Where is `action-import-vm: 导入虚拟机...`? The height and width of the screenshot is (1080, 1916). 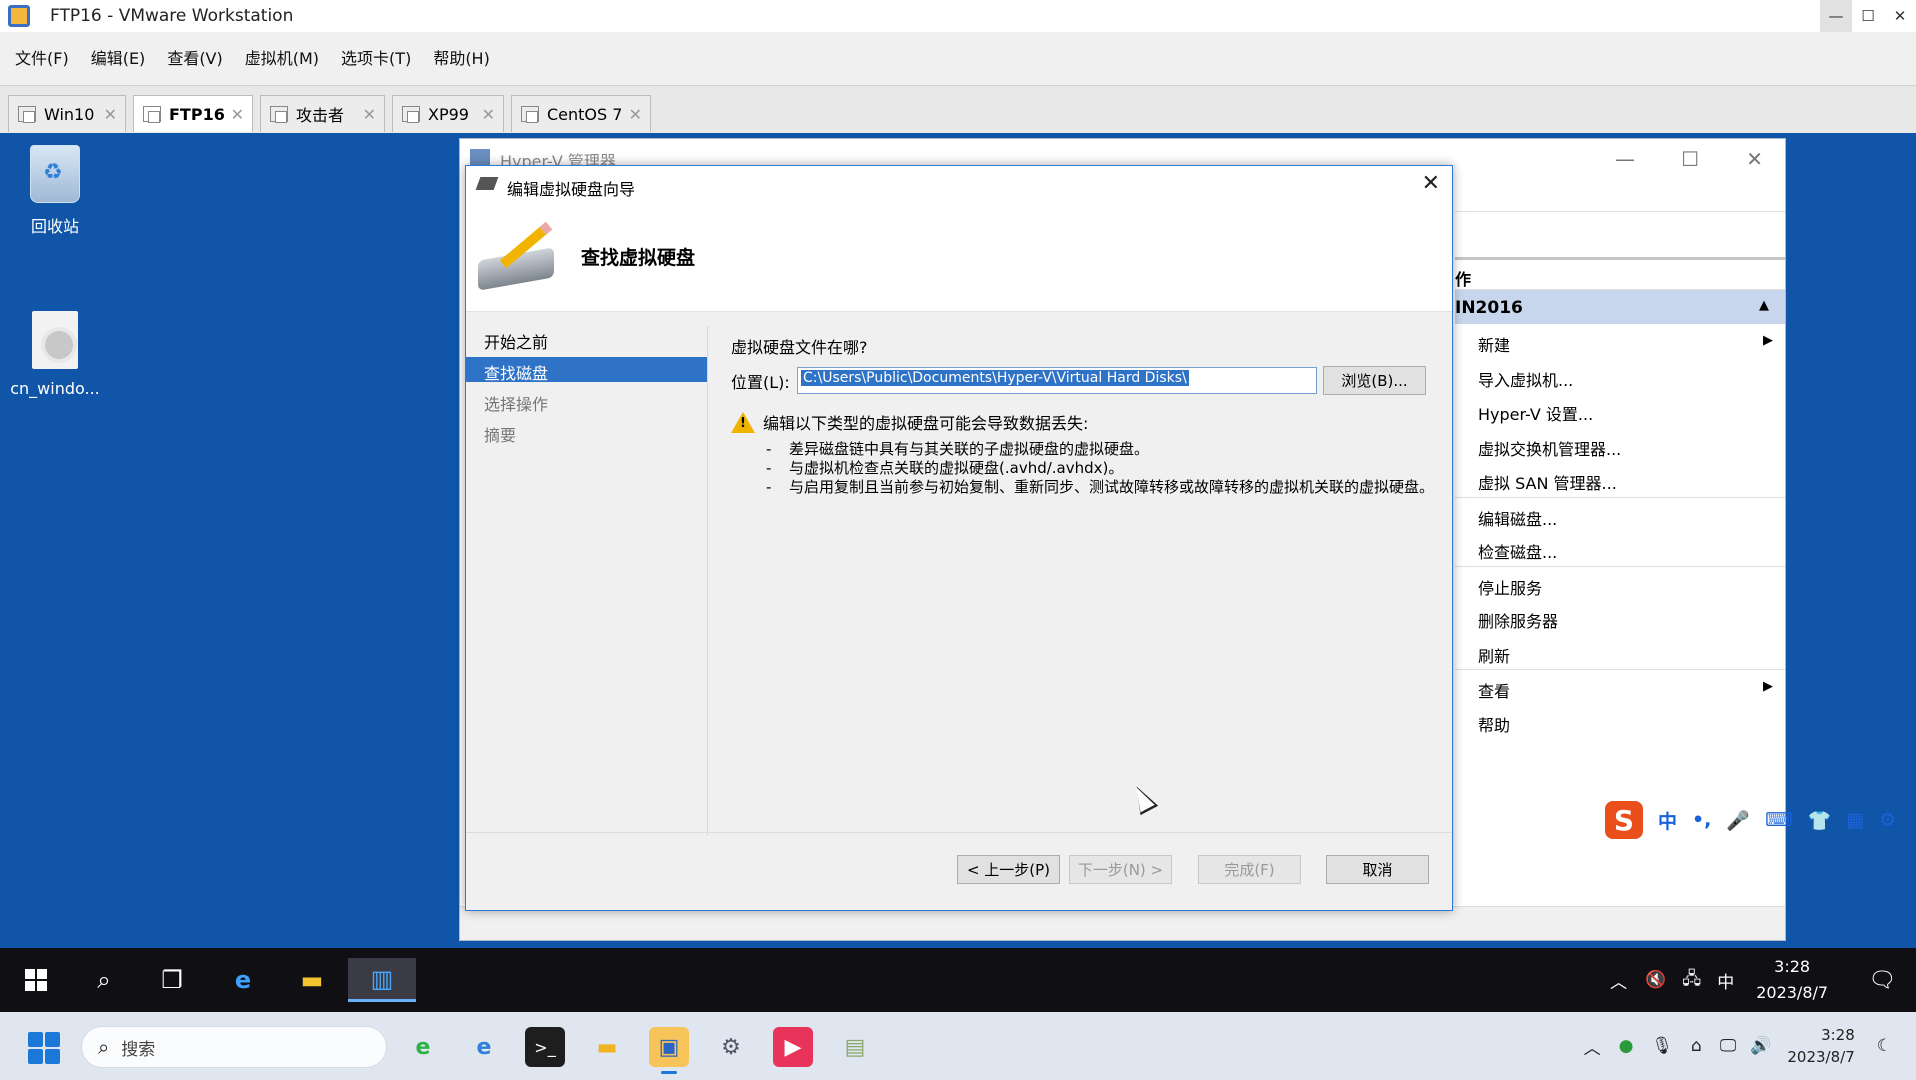
action-import-vm: 导入虚拟机... is located at coordinates (1620, 376).